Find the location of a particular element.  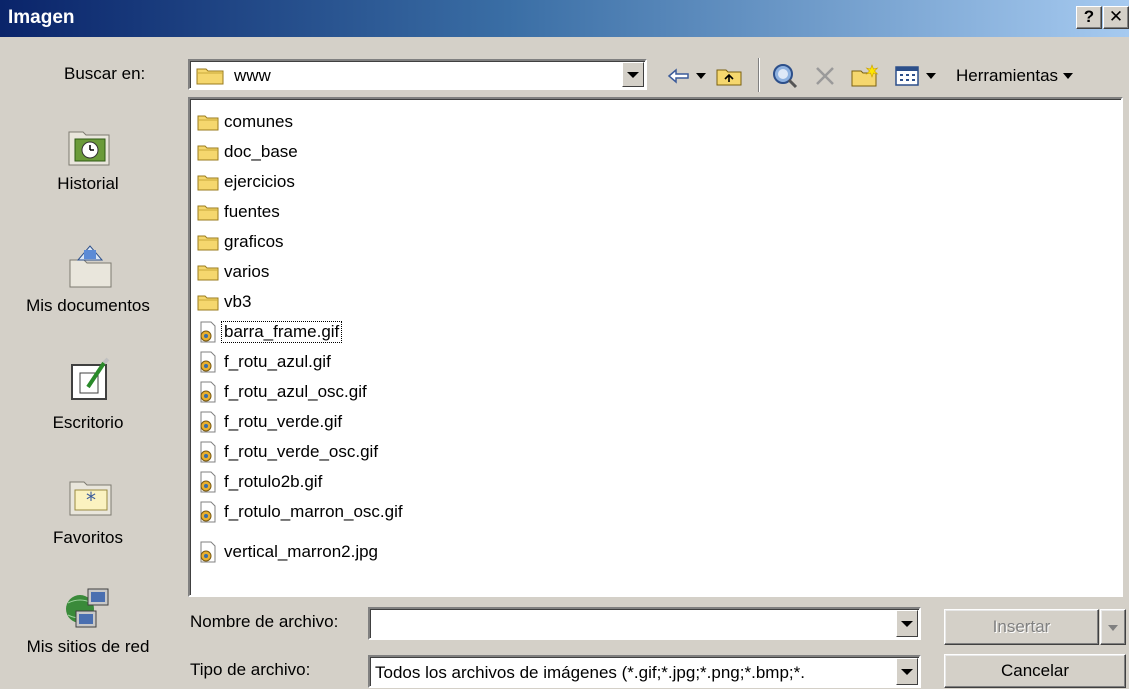

title-bar: Imagen ? ✕ is located at coordinates (564, 18).